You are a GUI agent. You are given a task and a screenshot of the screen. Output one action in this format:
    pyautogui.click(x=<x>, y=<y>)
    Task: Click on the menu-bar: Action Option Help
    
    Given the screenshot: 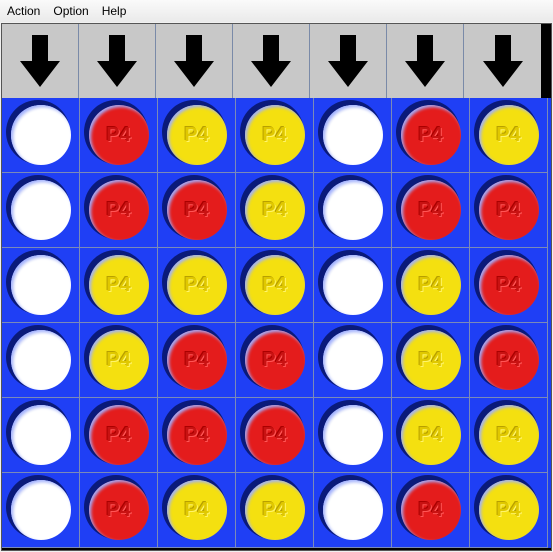 What is the action you would take?
    pyautogui.click(x=276, y=11)
    